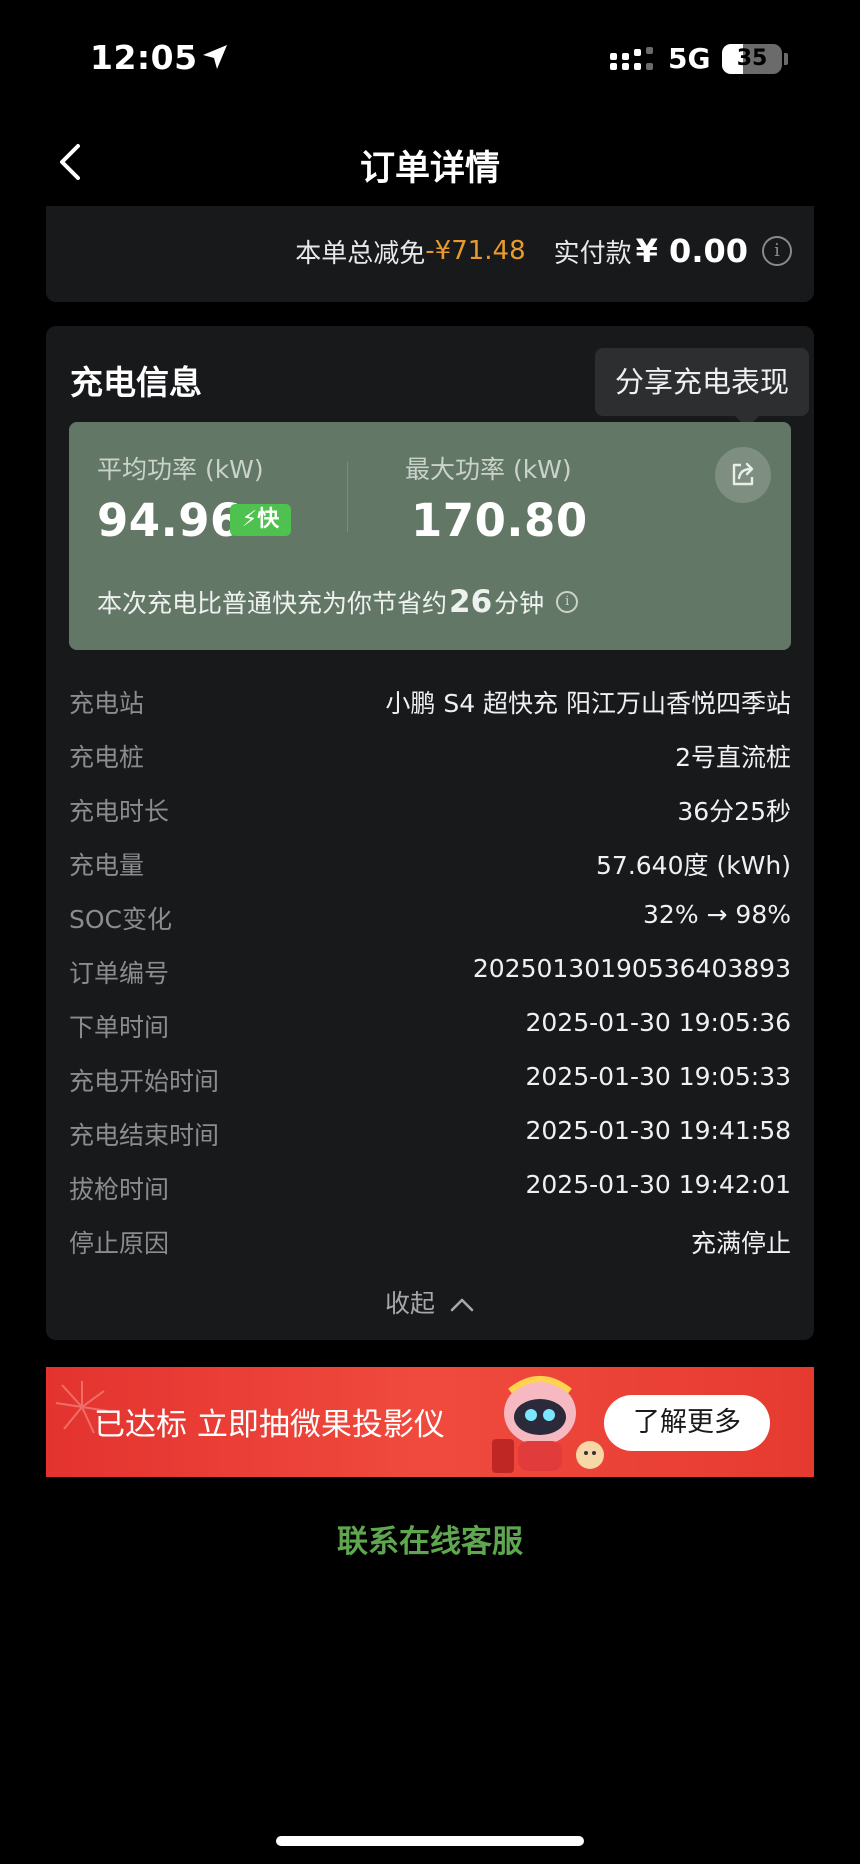  What do you see at coordinates (430, 865) in the screenshot?
I see `detail-row: 充电量 57.640度 (kWh)` at bounding box center [430, 865].